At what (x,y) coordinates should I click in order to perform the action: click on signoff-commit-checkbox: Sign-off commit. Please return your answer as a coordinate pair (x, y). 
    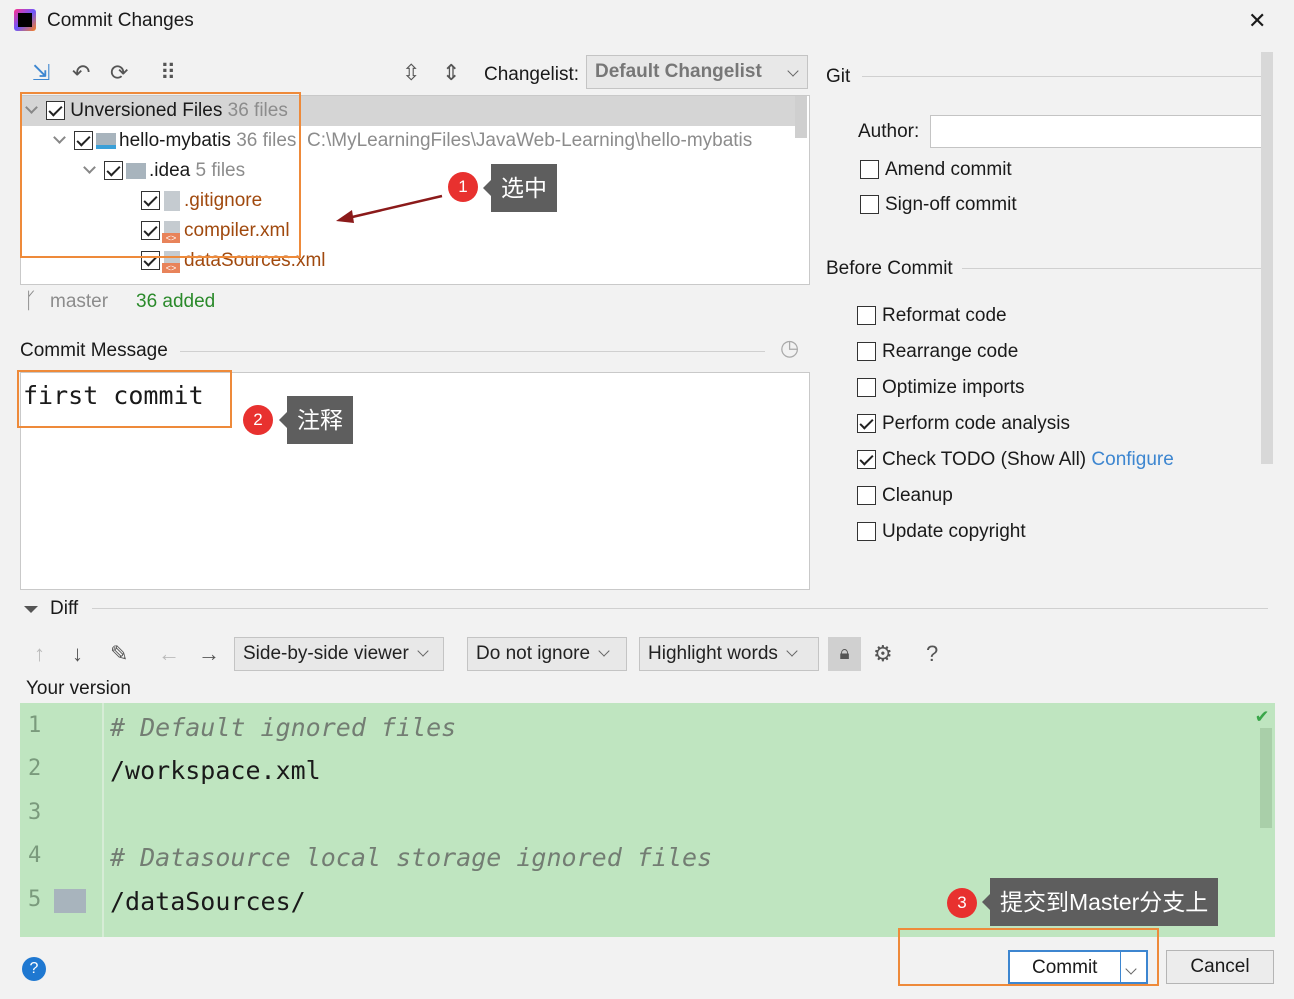
    Looking at the image, I should click on (938, 205).